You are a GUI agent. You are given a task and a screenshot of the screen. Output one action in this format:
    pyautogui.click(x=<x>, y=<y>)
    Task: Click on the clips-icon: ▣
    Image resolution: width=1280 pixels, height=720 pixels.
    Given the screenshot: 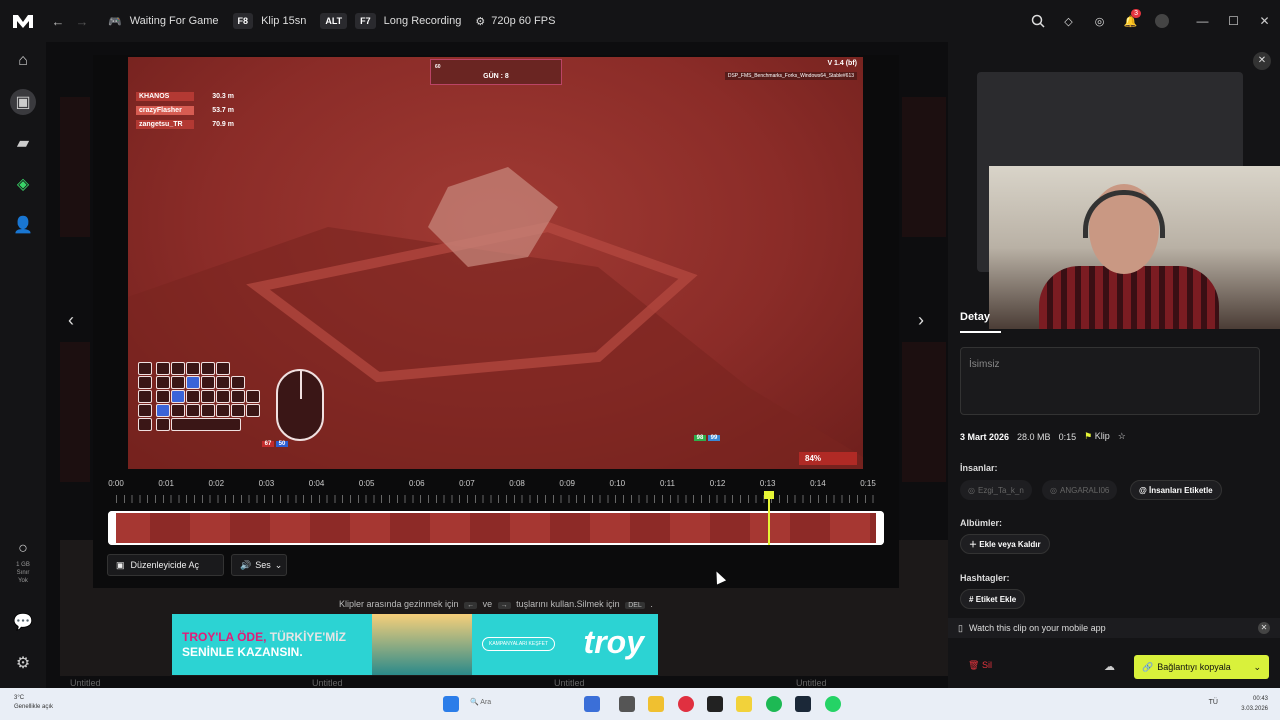 What is the action you would take?
    pyautogui.click(x=23, y=102)
    